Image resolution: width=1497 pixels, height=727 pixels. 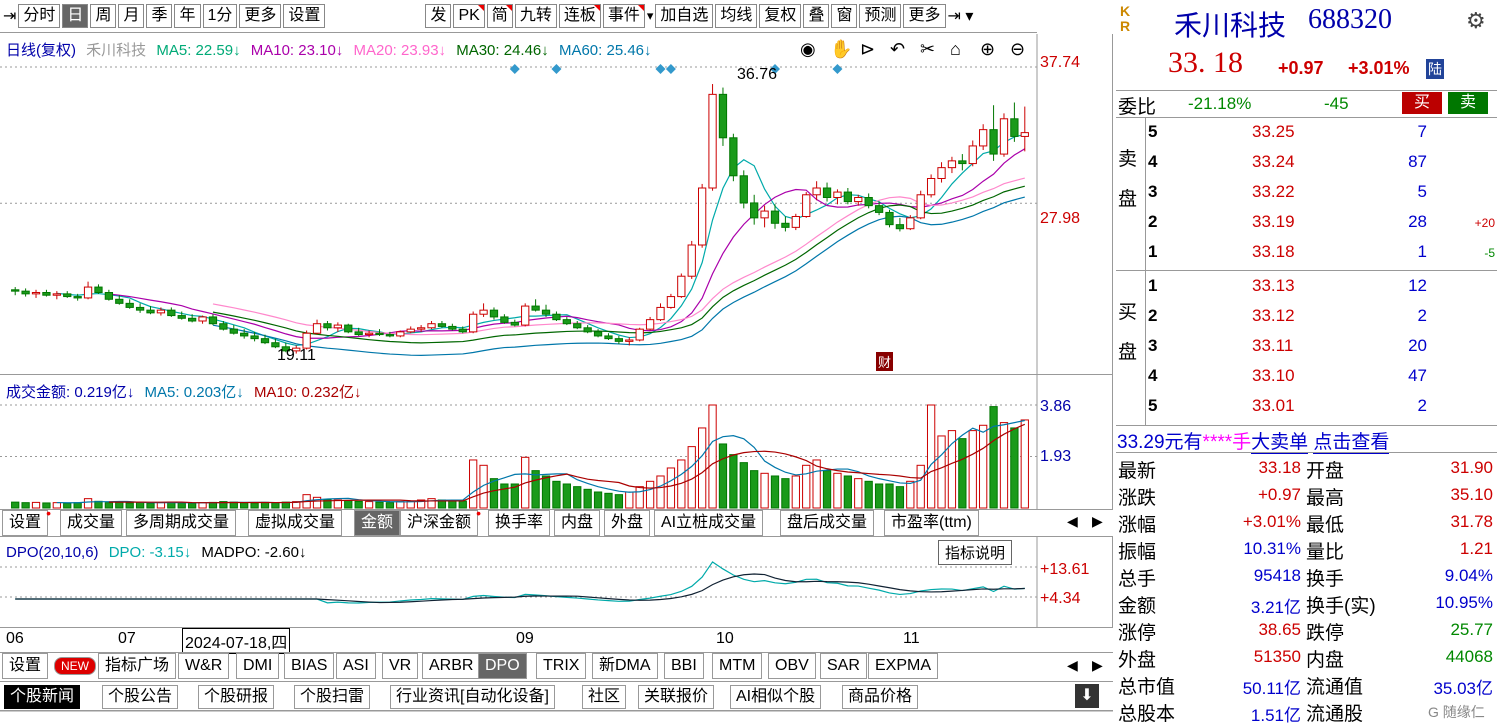 I want to click on news-tab-6: 关联报价, so click(x=676, y=697).